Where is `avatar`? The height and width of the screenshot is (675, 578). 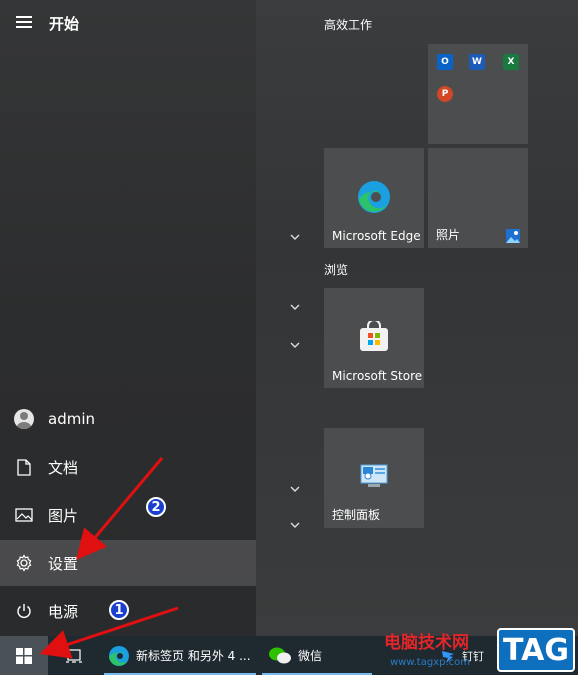
avatar is located at coordinates (24, 419).